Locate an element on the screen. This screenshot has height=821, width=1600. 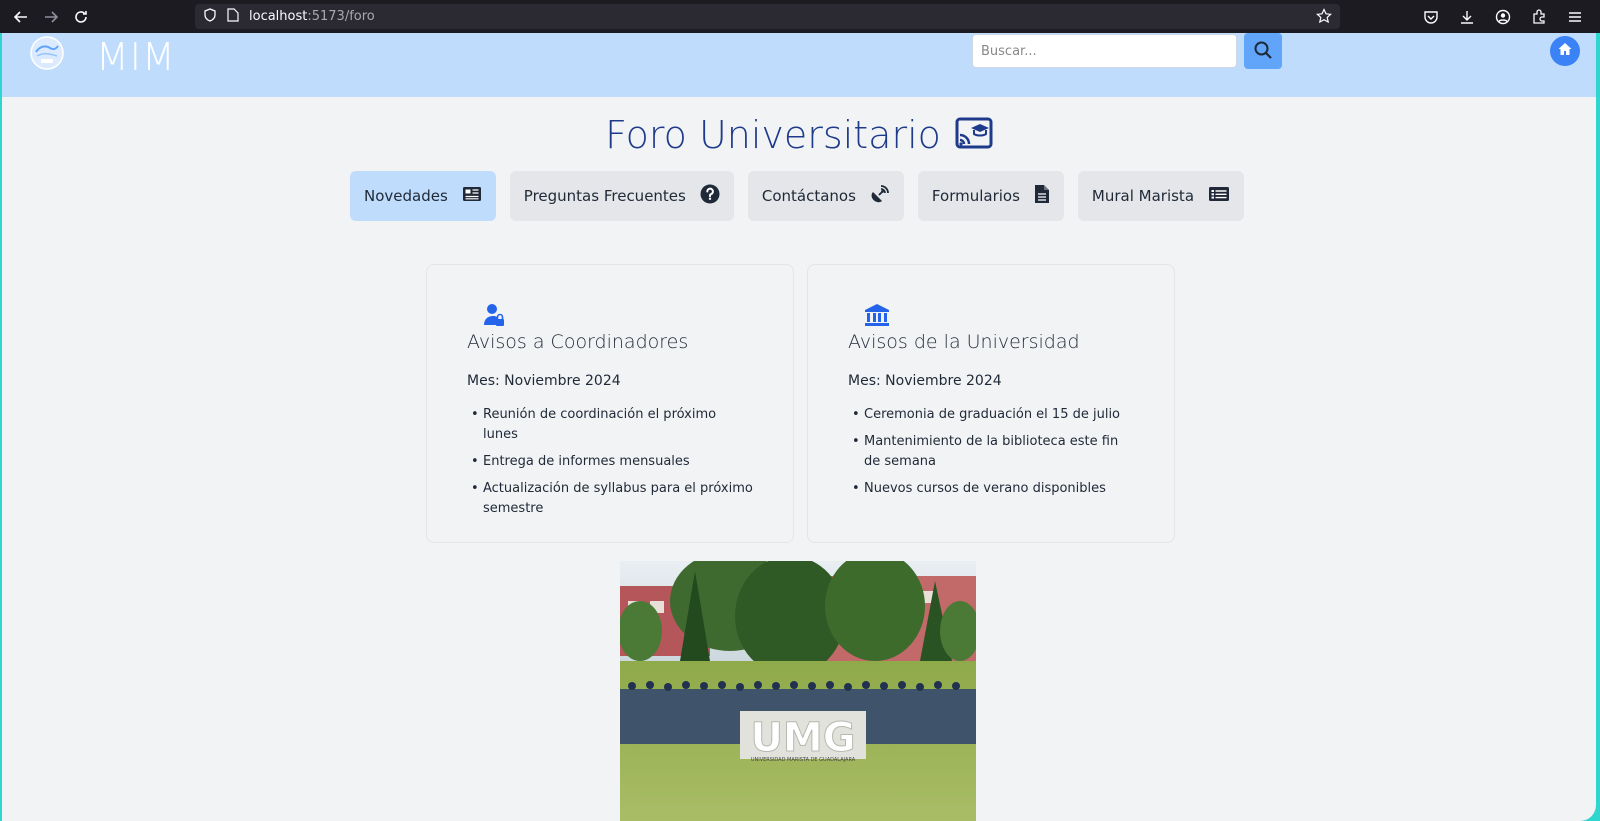
bookmark-star-icon is located at coordinates (1324, 18).